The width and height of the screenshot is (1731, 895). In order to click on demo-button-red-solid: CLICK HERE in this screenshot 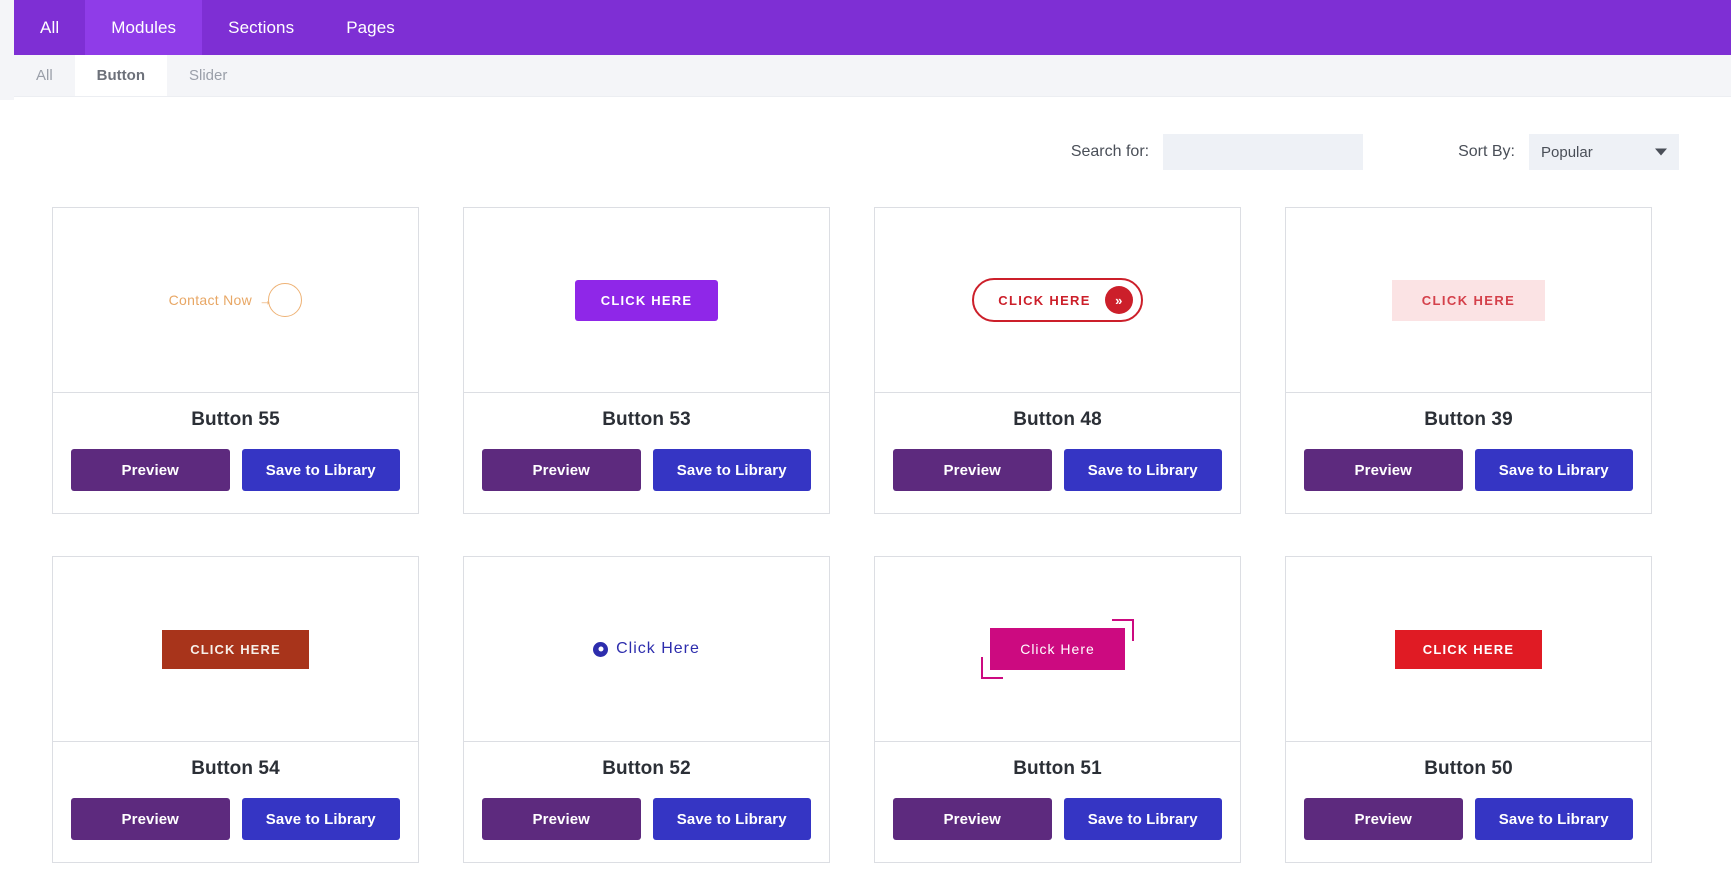, I will do `click(1468, 649)`.